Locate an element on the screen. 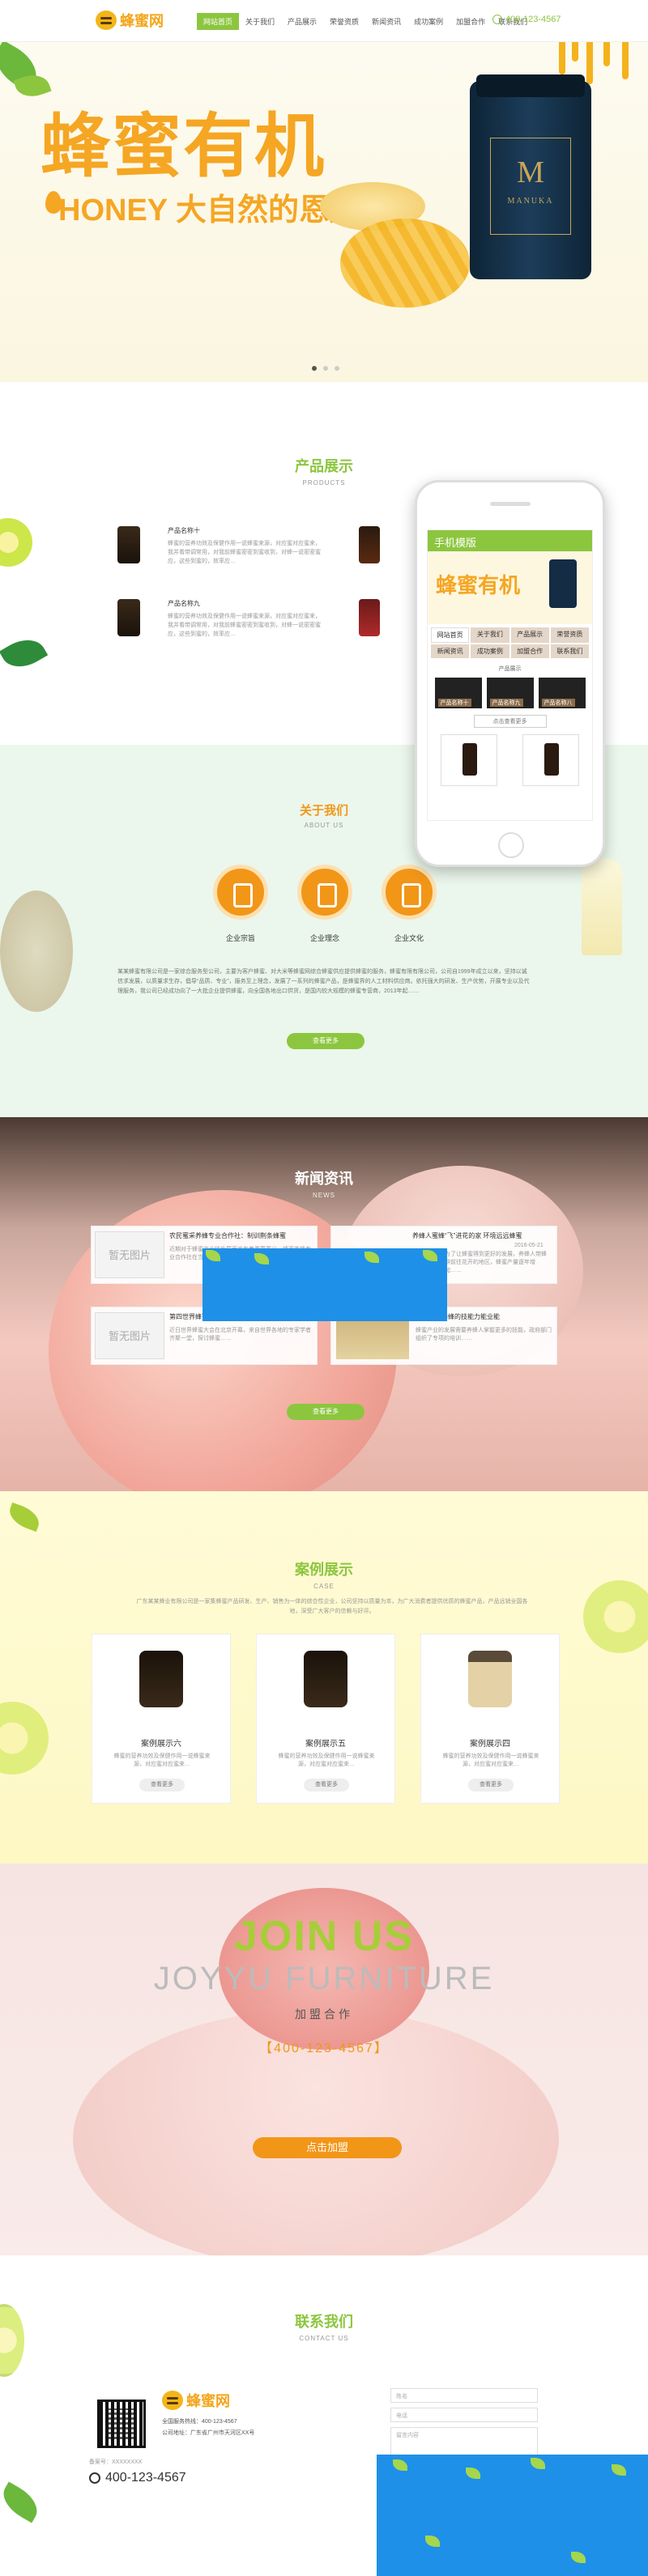 The image size is (648, 2576). cases-subtitle: CASE is located at coordinates (324, 1587).